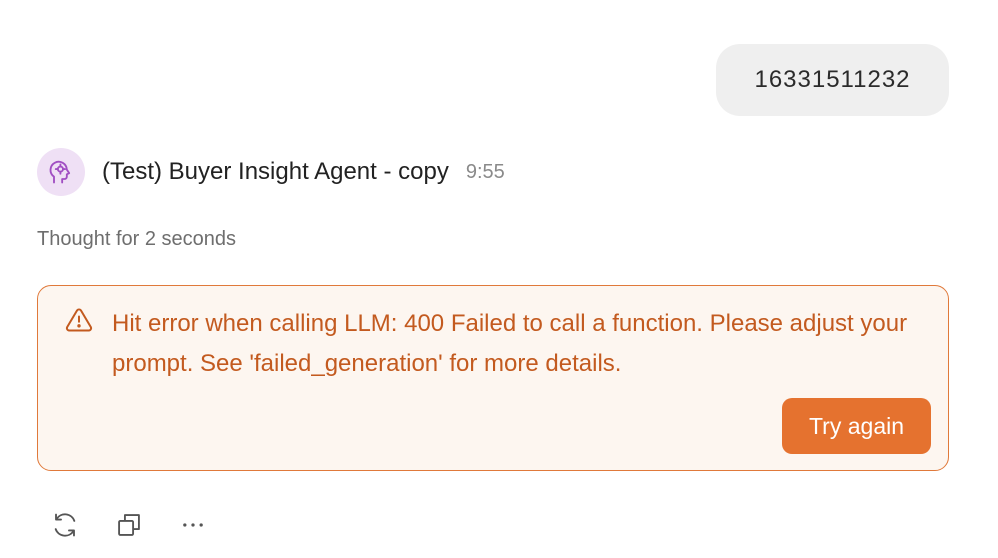 The width and height of the screenshot is (998, 558). I want to click on agent-avatar, so click(61, 172).